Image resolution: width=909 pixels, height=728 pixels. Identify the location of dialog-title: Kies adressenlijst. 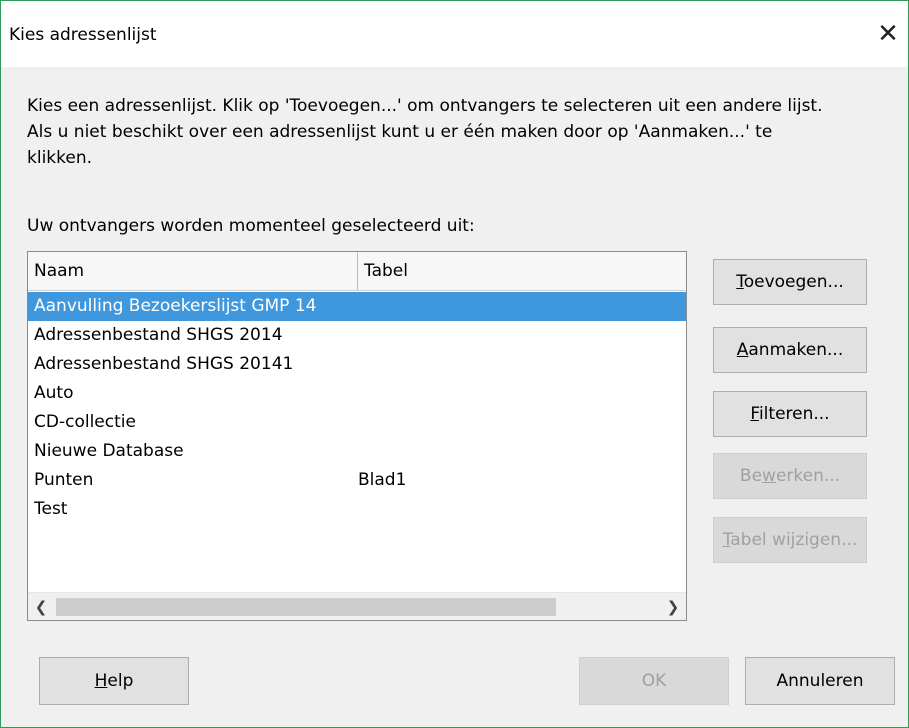
(83, 35).